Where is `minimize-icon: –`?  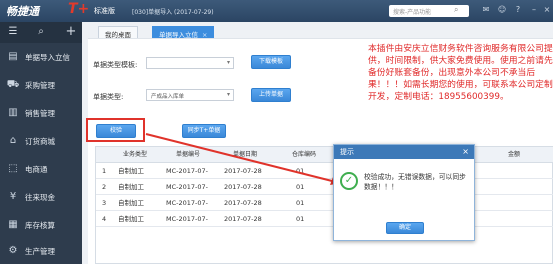 minimize-icon: – is located at coordinates (534, 10).